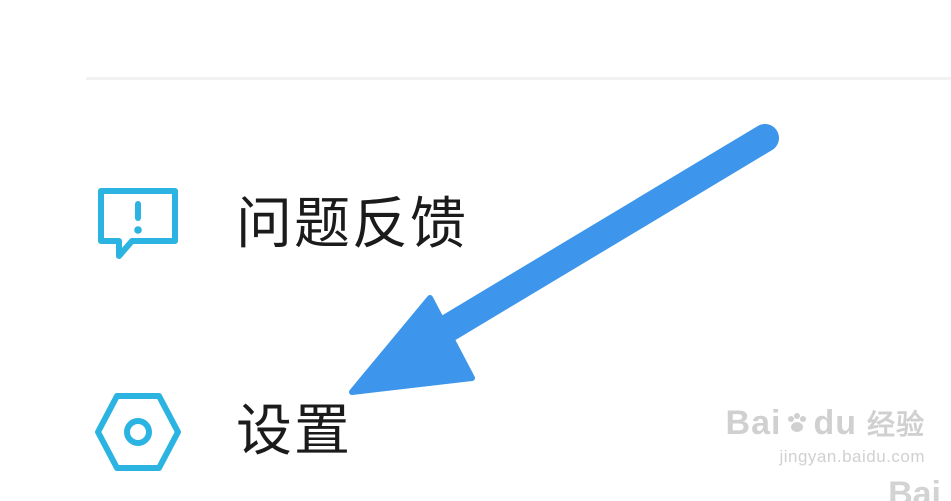  I want to click on watermark: Bai du 经验 jingyan.baidu.com, so click(825, 435).